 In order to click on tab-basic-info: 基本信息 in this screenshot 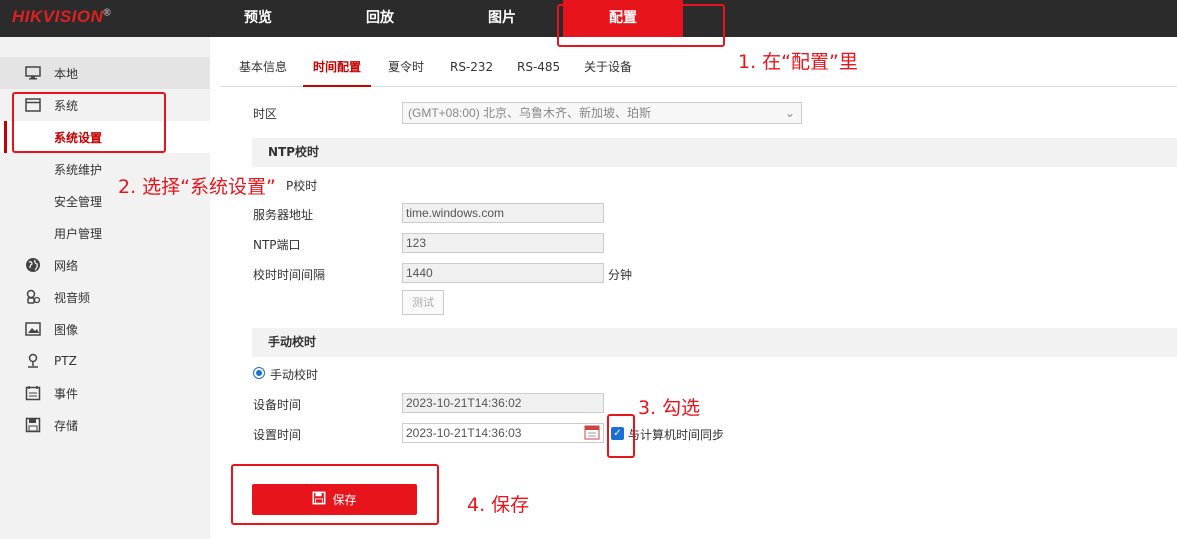, I will do `click(263, 62)`.